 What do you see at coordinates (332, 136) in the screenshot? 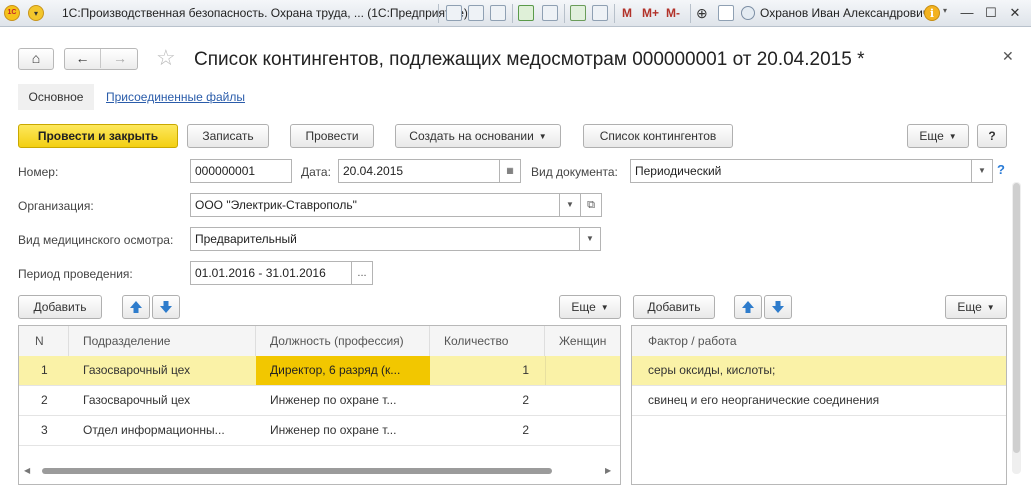
I see `post-button: Провести` at bounding box center [332, 136].